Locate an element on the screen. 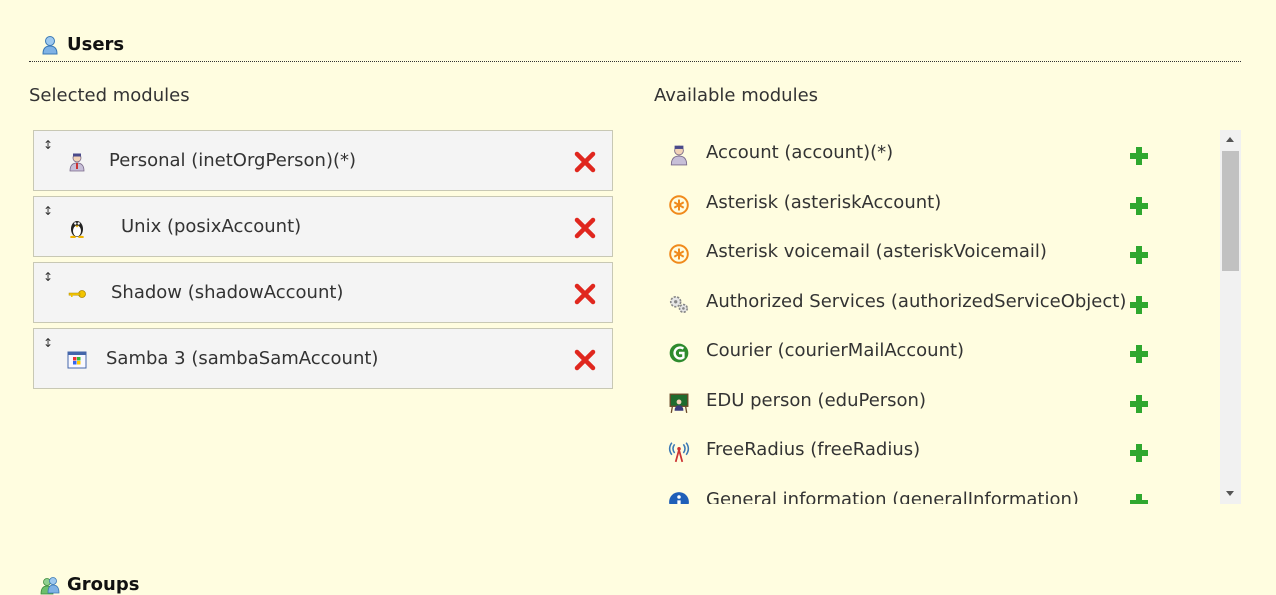  users-section-title: Users is located at coordinates (82, 44).